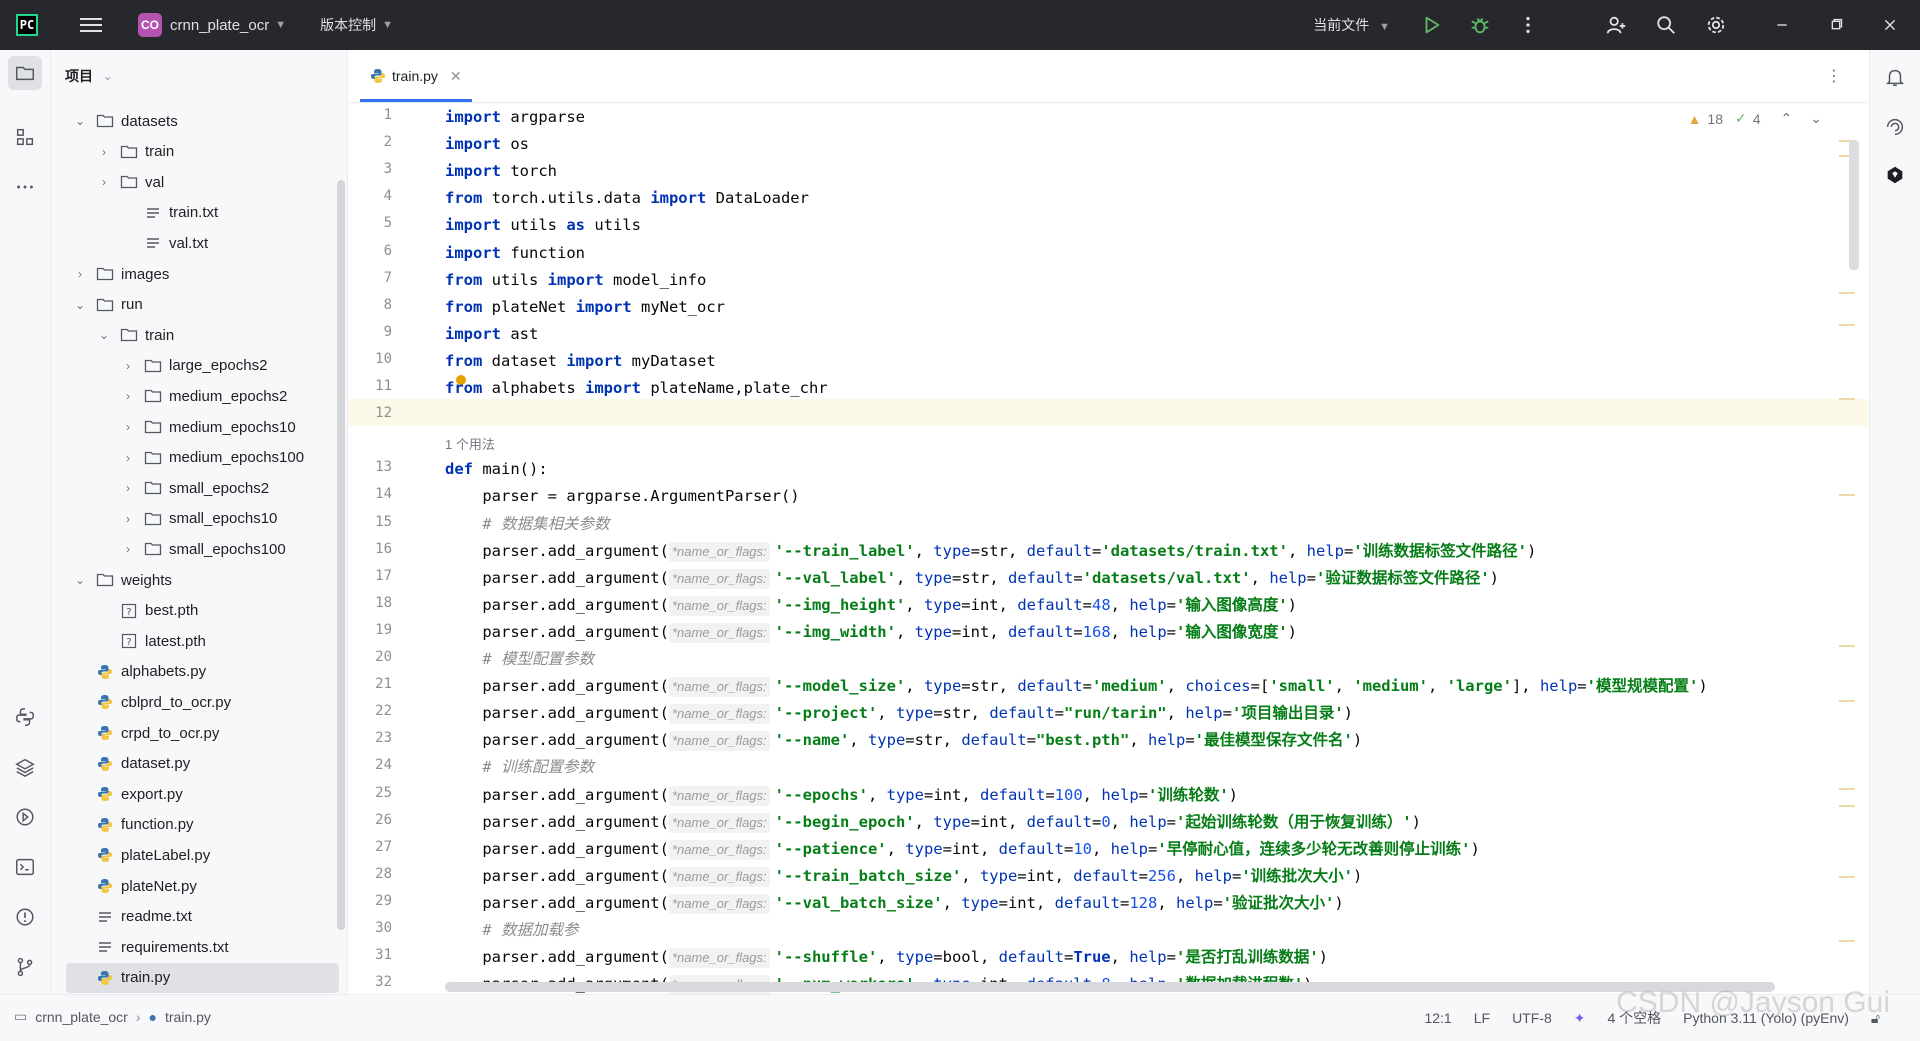 This screenshot has height=1041, width=1920. What do you see at coordinates (25, 767) in the screenshot?
I see `layers-icon` at bounding box center [25, 767].